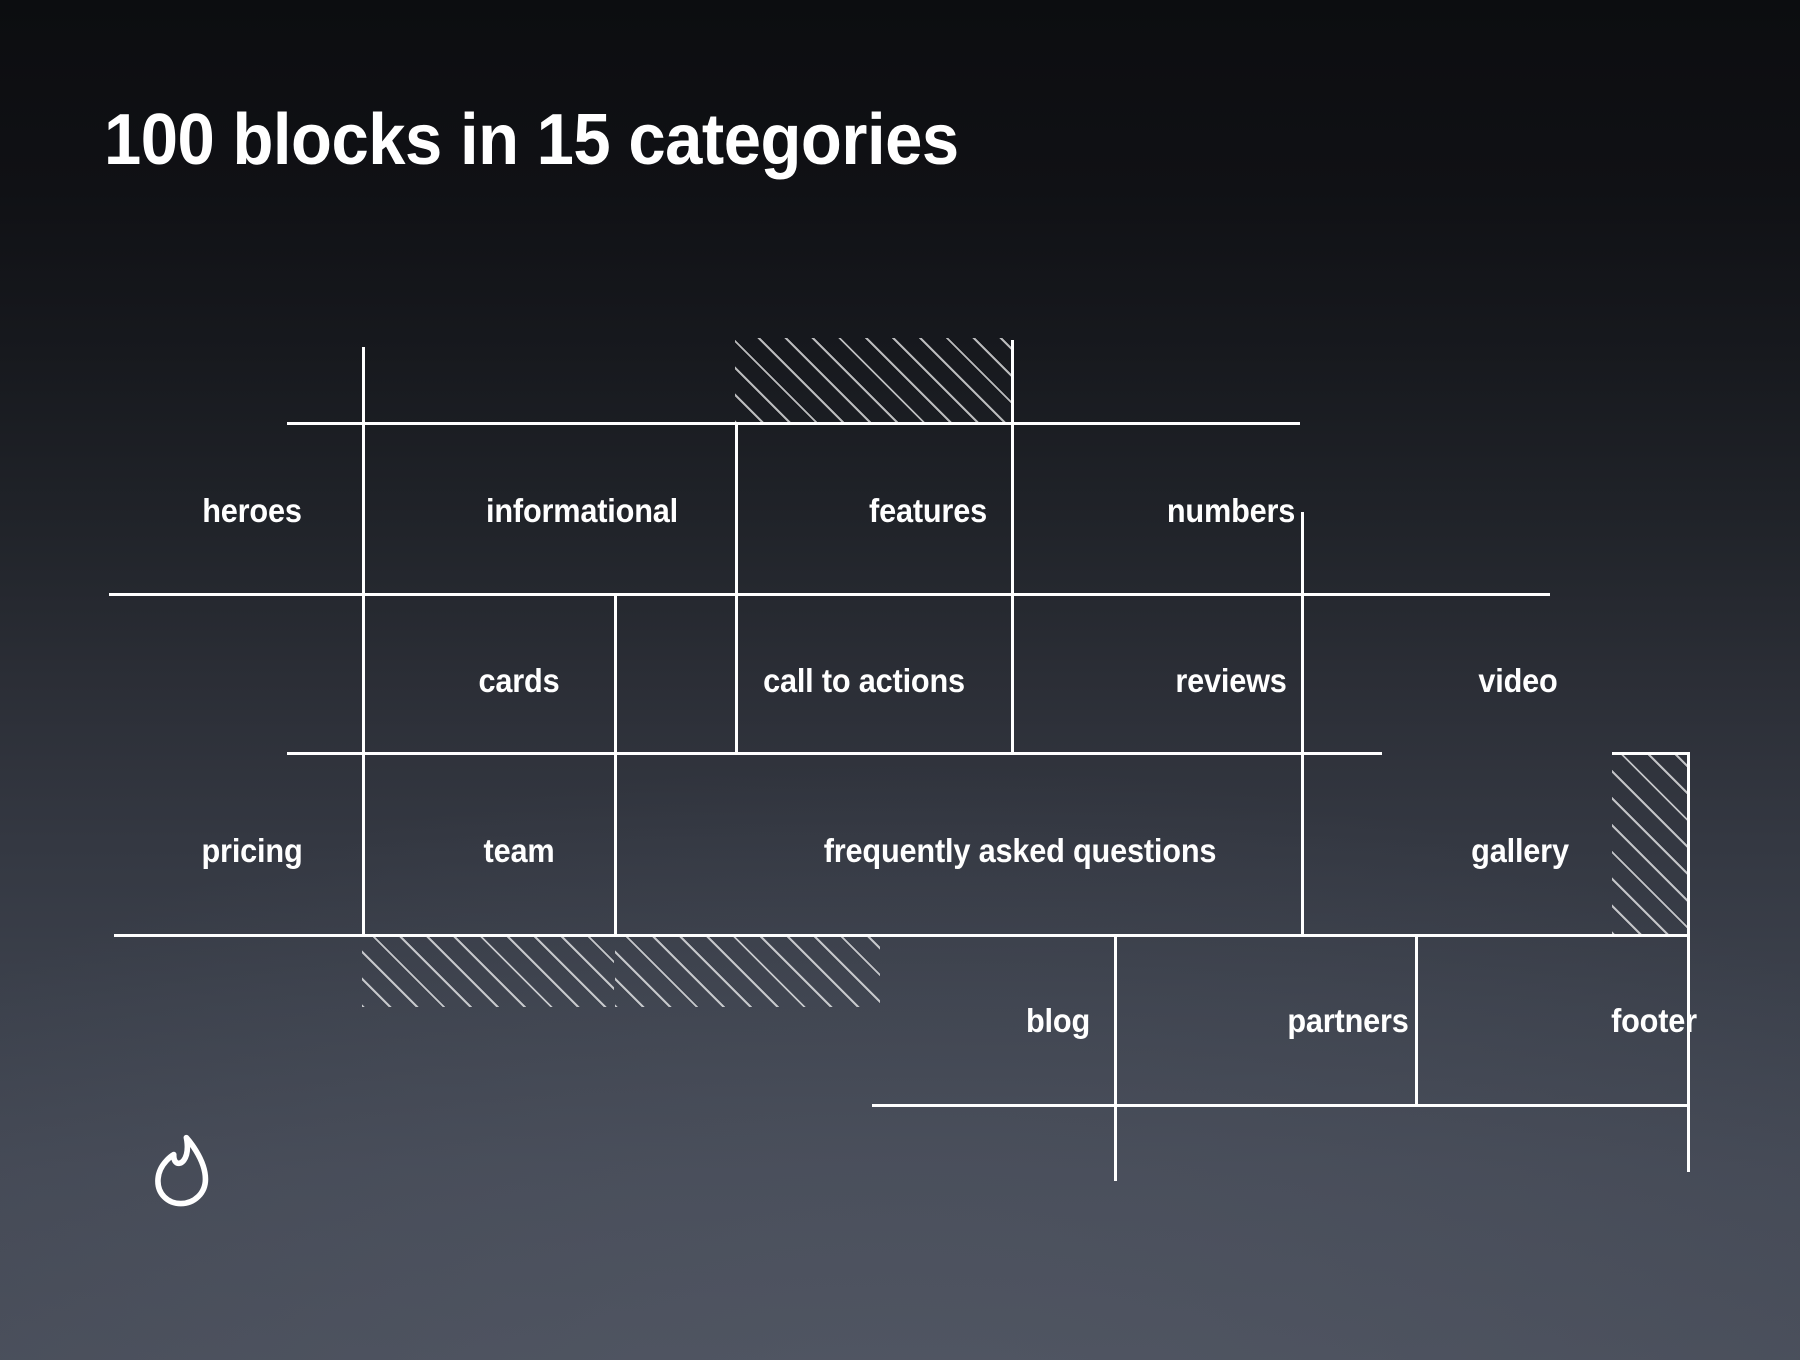 This screenshot has height=1360, width=1800. What do you see at coordinates (1649, 843) in the screenshot?
I see `hatch-block-right` at bounding box center [1649, 843].